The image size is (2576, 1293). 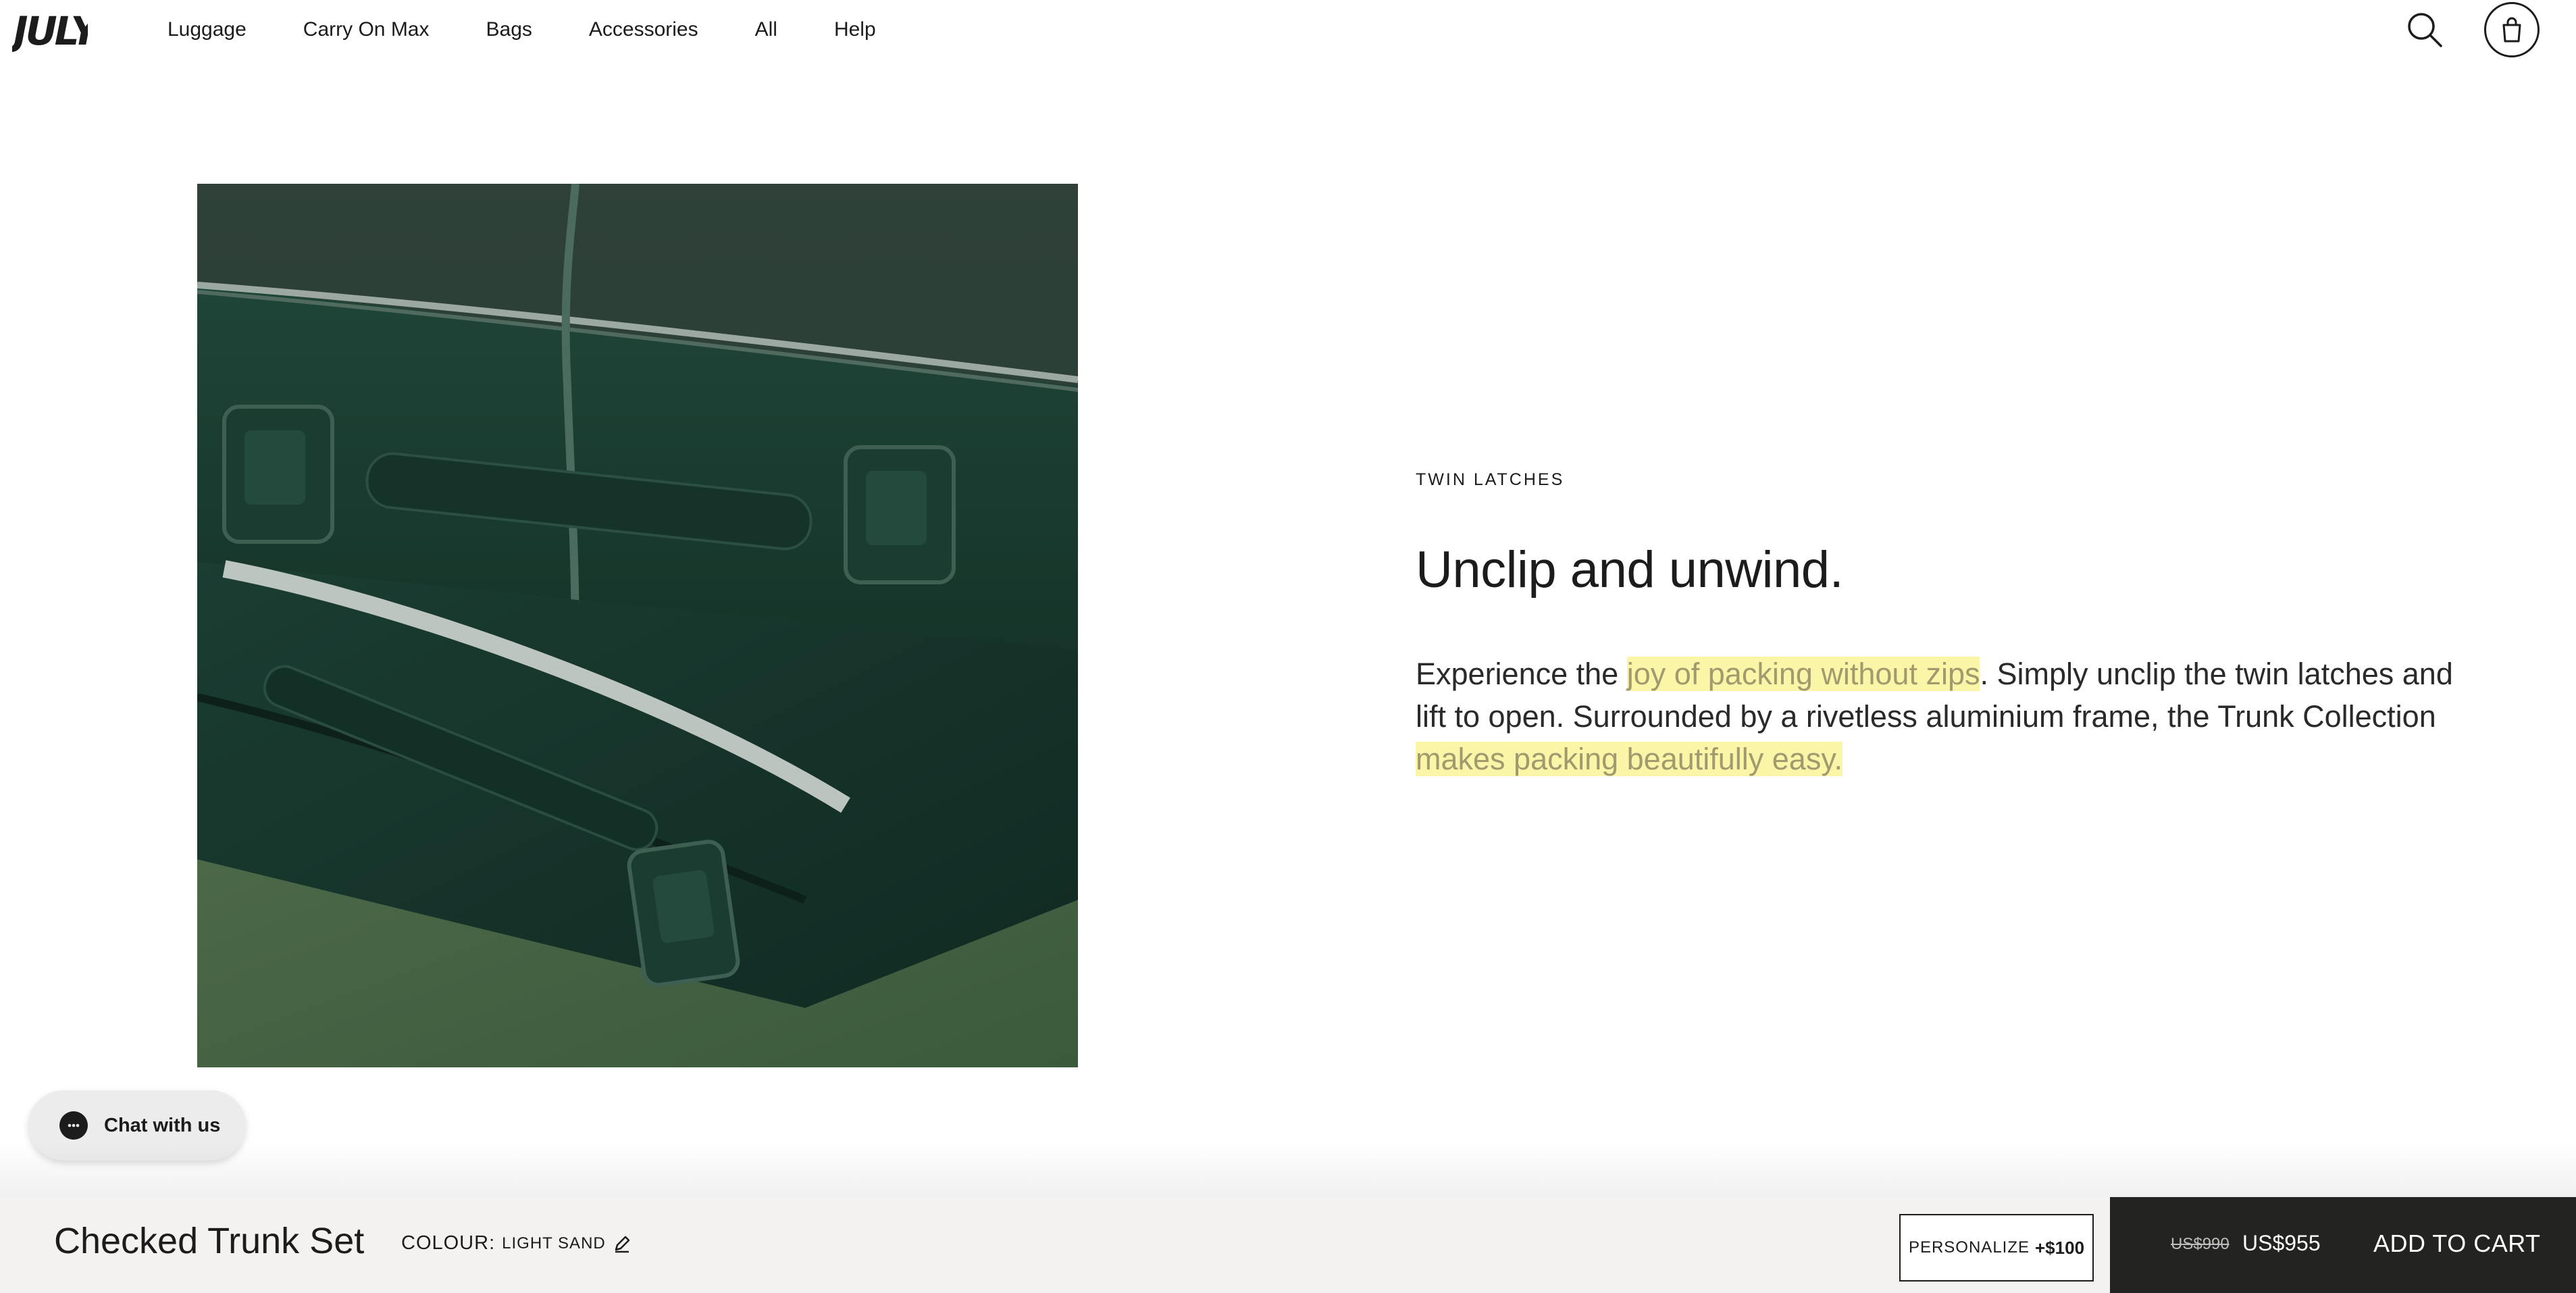 What do you see at coordinates (2281, 1243) in the screenshot?
I see `sale-price: US$955` at bounding box center [2281, 1243].